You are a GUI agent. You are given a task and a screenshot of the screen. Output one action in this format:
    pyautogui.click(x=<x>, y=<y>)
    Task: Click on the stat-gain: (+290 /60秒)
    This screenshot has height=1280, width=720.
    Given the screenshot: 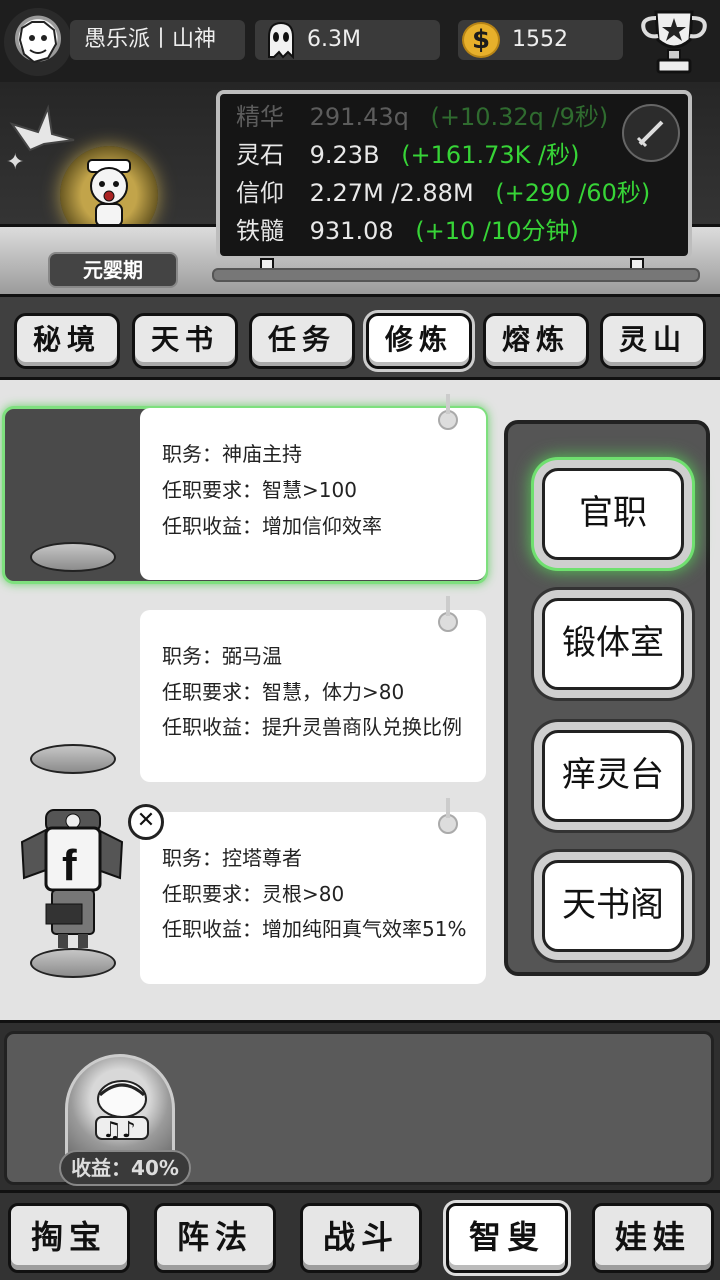 What is the action you would take?
    pyautogui.click(x=573, y=193)
    